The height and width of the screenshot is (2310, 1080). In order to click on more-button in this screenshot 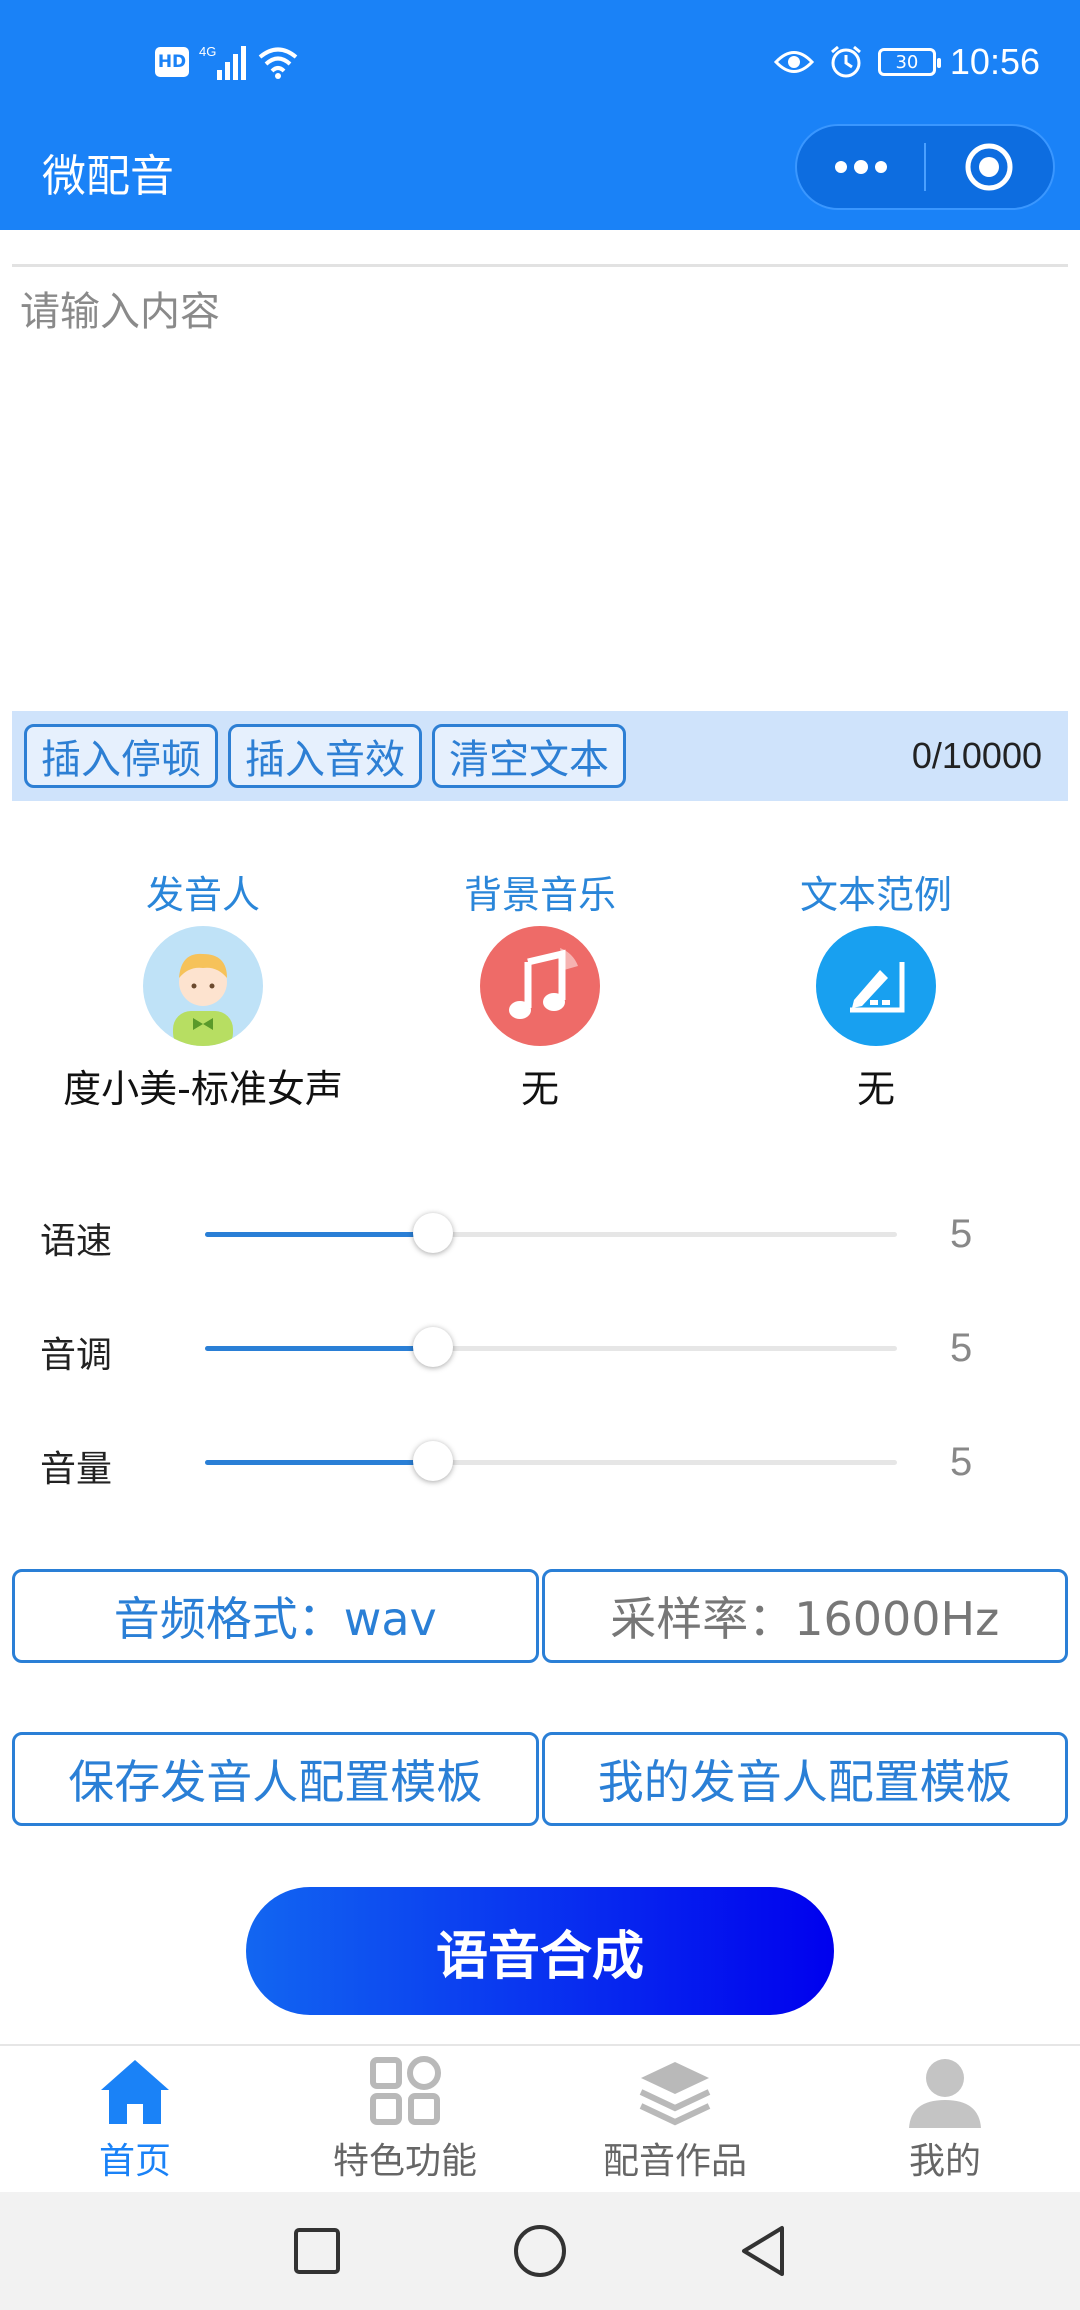, I will do `click(860, 167)`.